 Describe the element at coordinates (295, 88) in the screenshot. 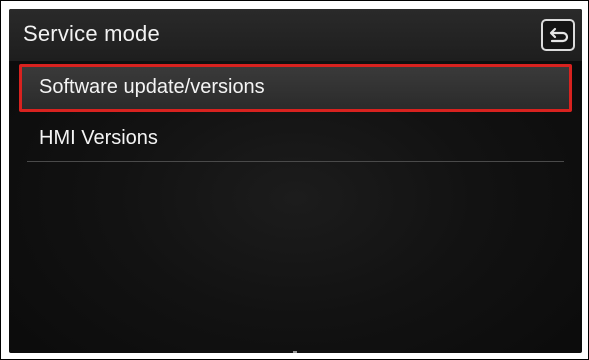

I see `menu-item-software-update: Software update/versions` at that location.